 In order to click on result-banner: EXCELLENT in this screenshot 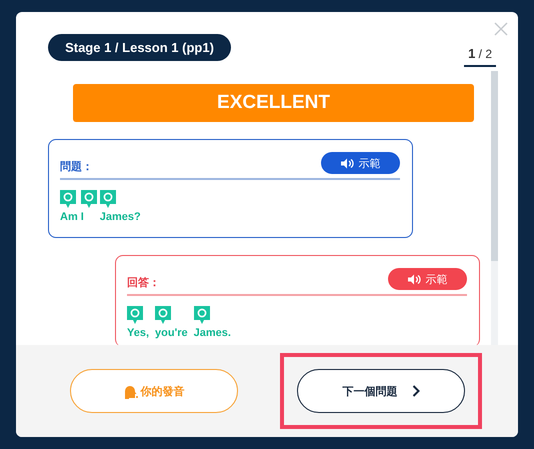, I will do `click(273, 103)`.